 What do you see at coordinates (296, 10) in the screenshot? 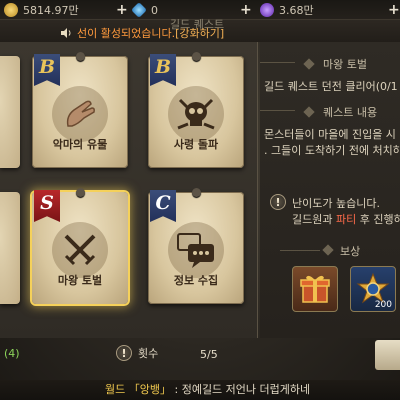
I see `purple-amount: 3.68만` at bounding box center [296, 10].